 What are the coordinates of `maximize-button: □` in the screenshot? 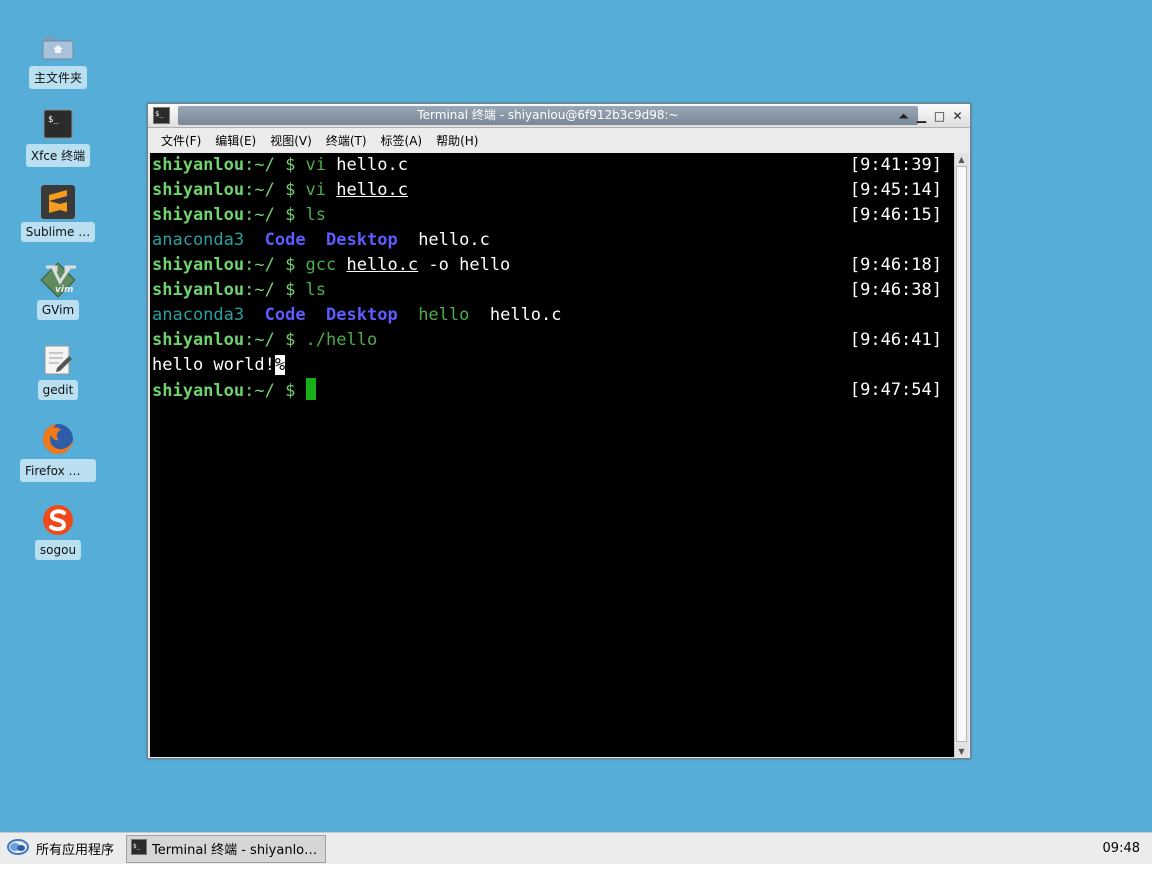 It's located at (939, 116).